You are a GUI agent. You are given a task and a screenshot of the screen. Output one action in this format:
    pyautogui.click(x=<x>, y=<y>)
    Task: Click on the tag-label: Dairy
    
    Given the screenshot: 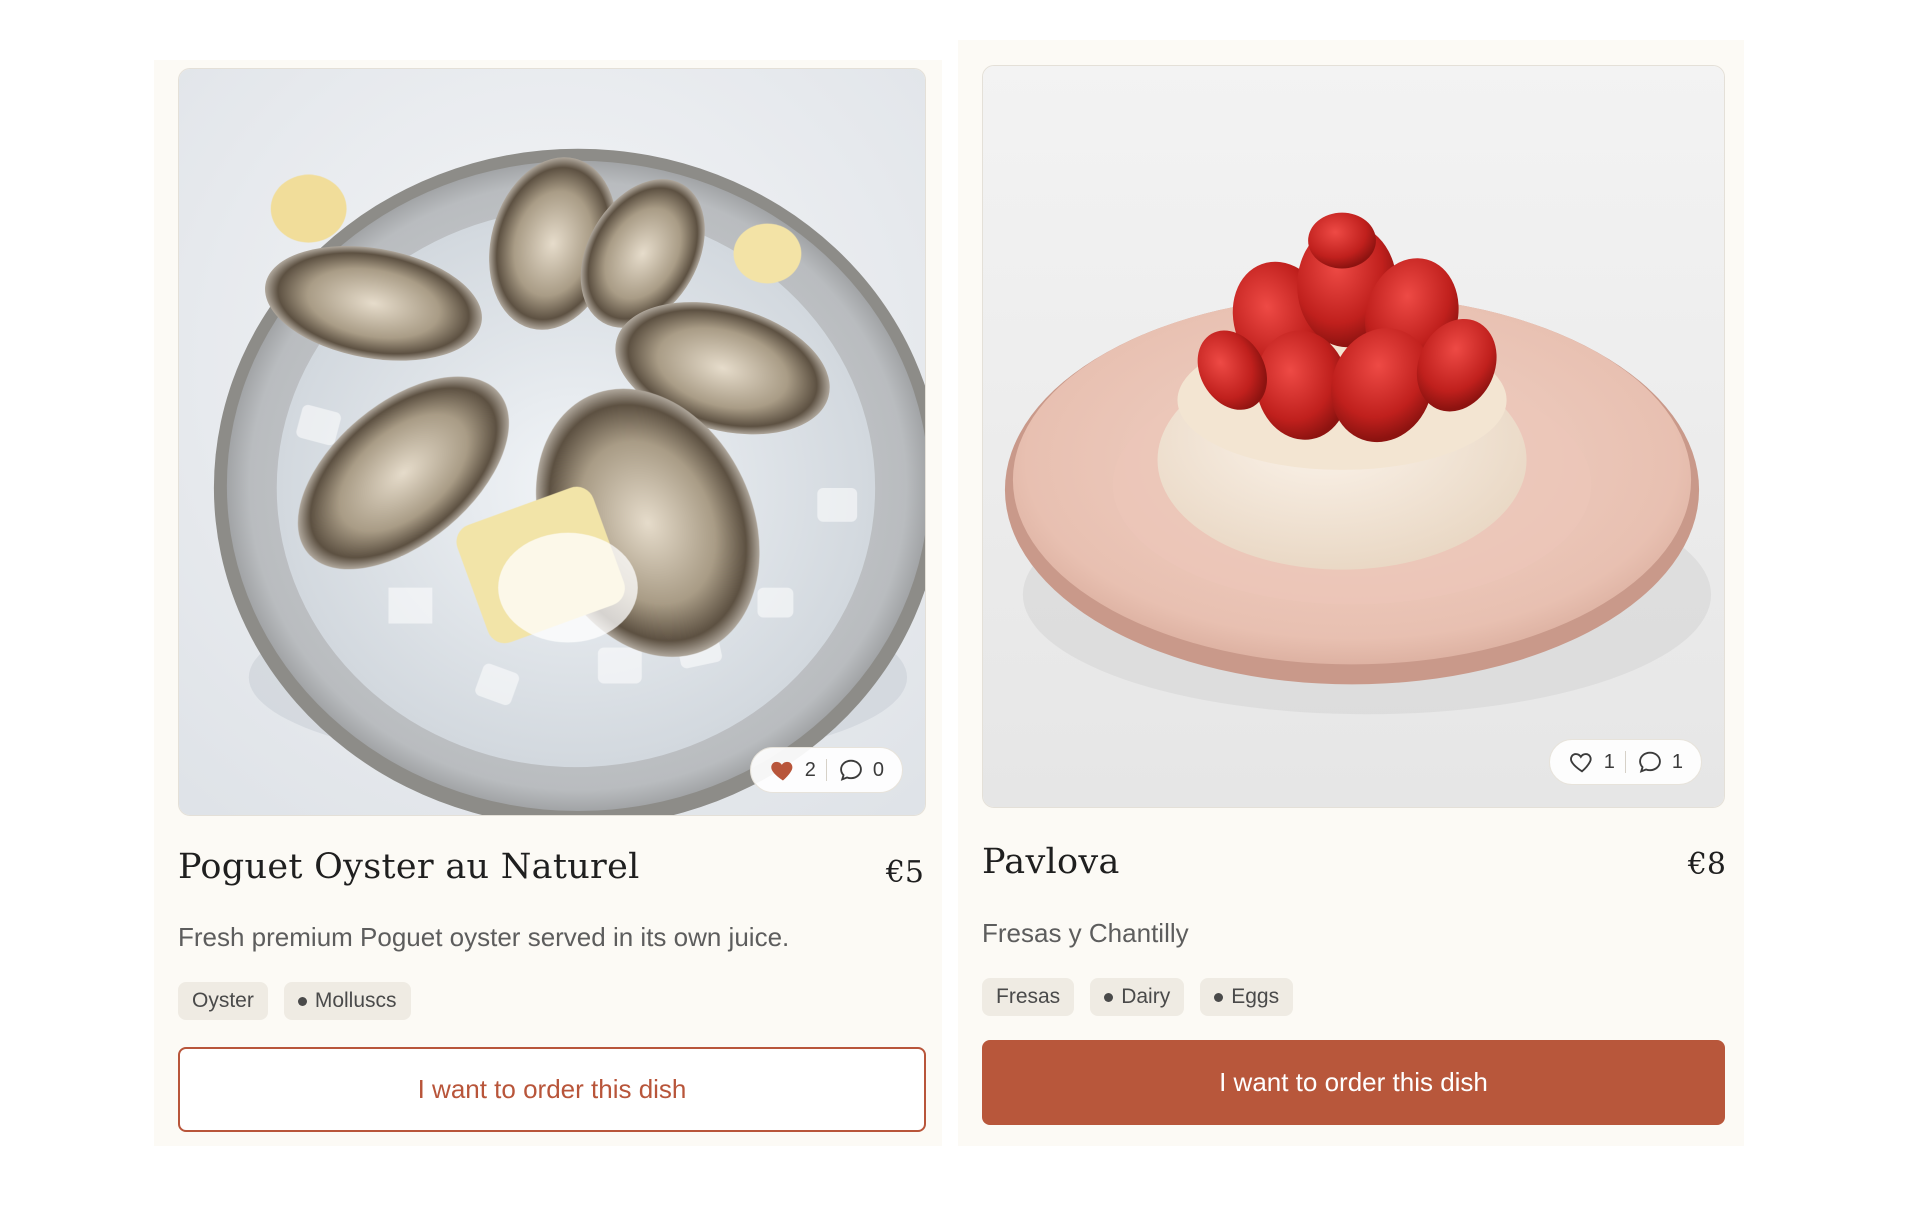 What is the action you would take?
    pyautogui.click(x=1146, y=996)
    